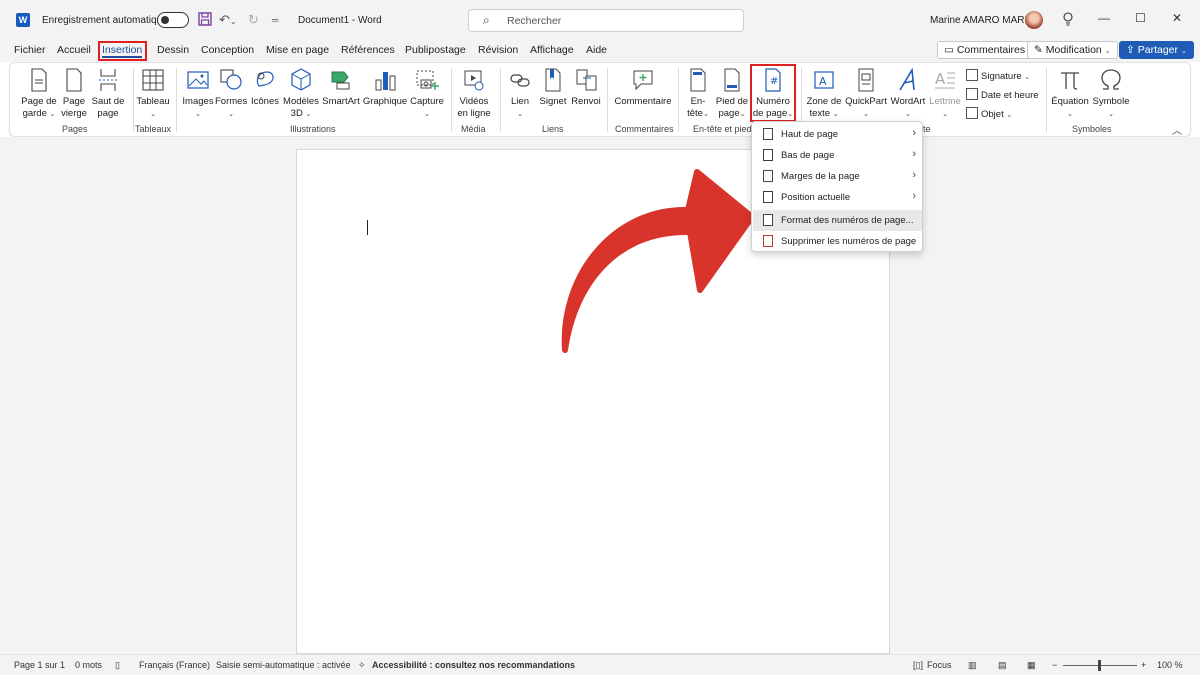 Image resolution: width=1200 pixels, height=675 pixels. I want to click on menu-item-position-actuelle: Position actuelle ›, so click(837, 197).